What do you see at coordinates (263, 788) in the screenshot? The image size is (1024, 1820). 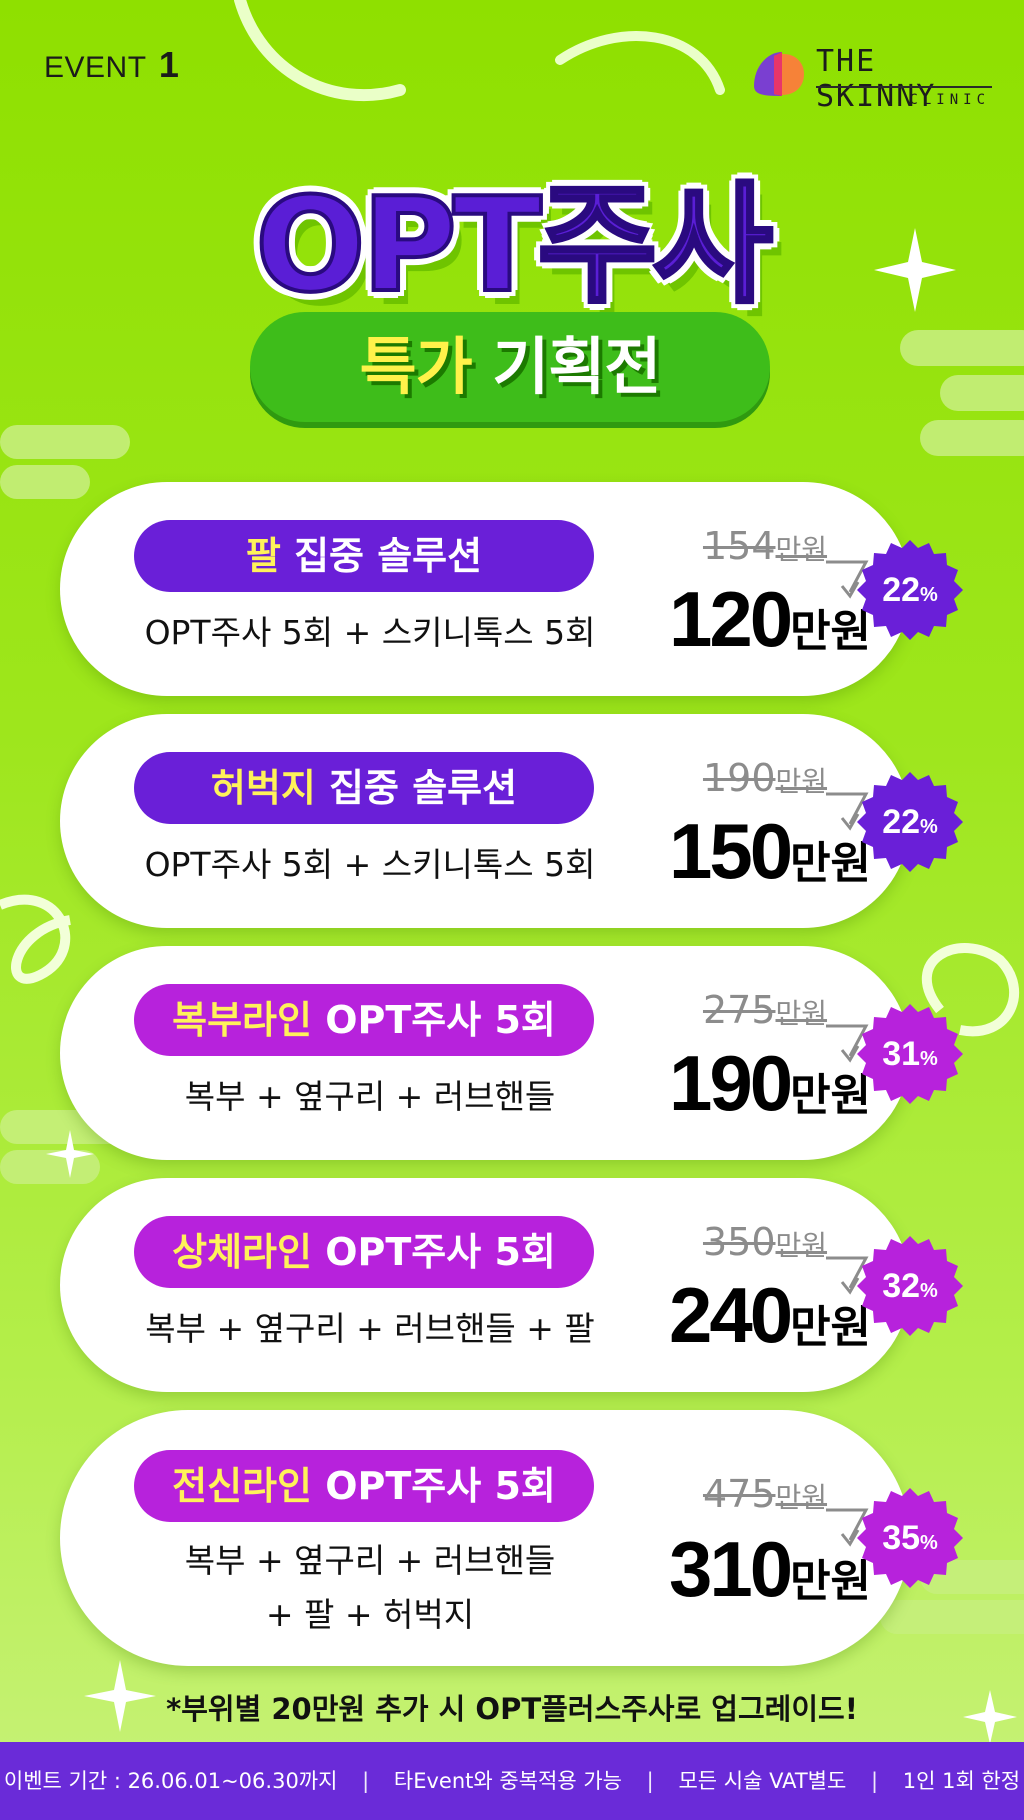 I see `product-tag-highlight: 허벅지` at bounding box center [263, 788].